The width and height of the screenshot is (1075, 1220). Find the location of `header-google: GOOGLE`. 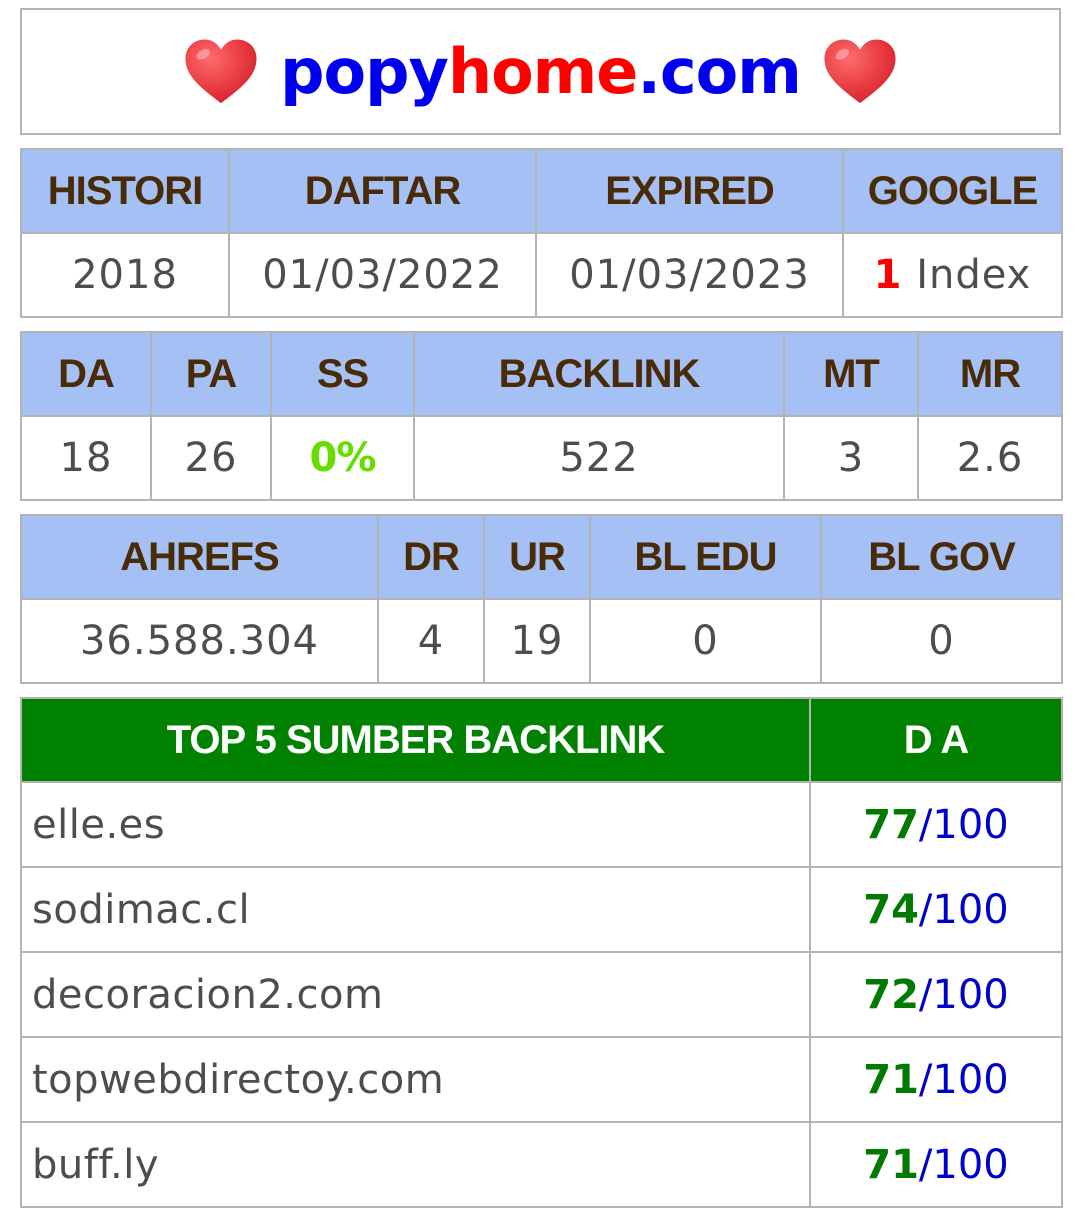

header-google: GOOGLE is located at coordinates (952, 191).